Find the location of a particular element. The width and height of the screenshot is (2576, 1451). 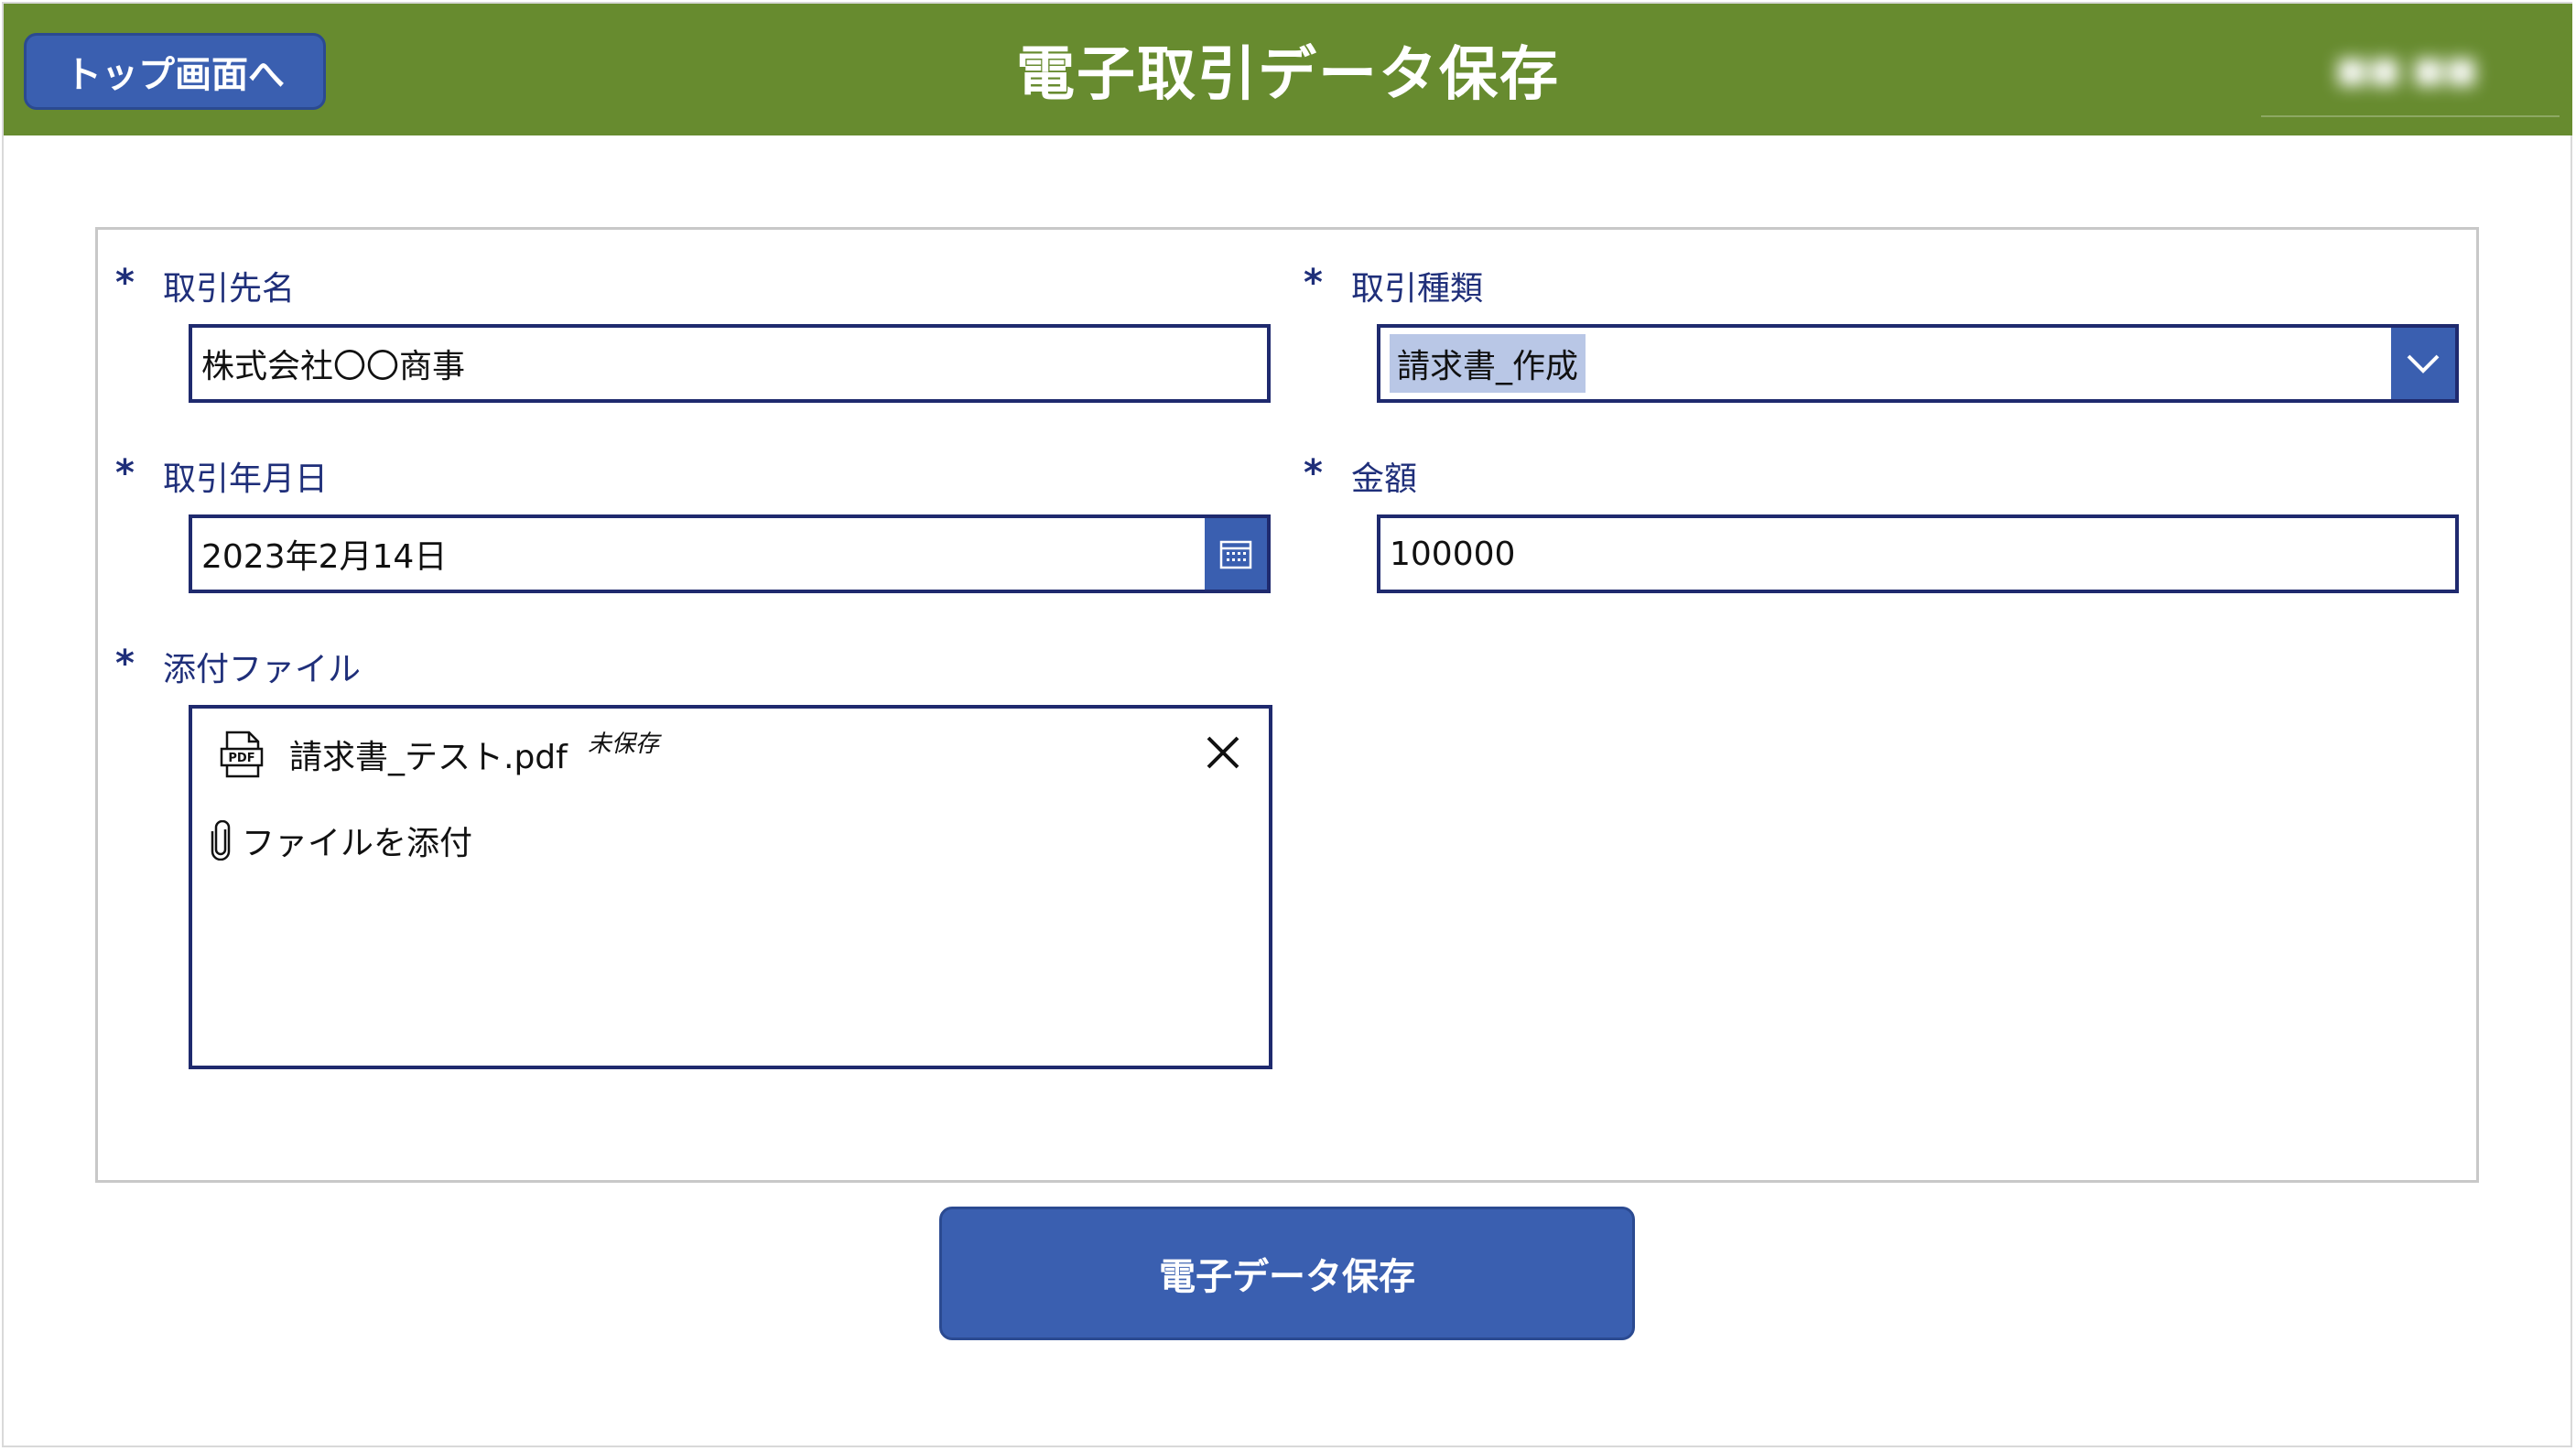

attachment-box: PDF 請求書_テスト.pdf 未保存 ファイルを添付 is located at coordinates (731, 887).